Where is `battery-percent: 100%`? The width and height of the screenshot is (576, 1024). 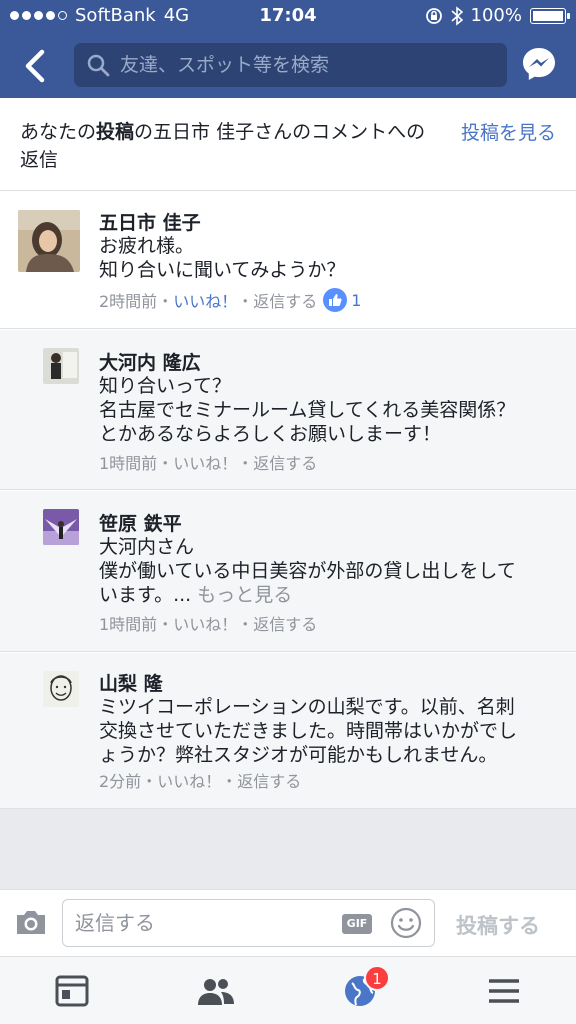 battery-percent: 100% is located at coordinates (496, 15).